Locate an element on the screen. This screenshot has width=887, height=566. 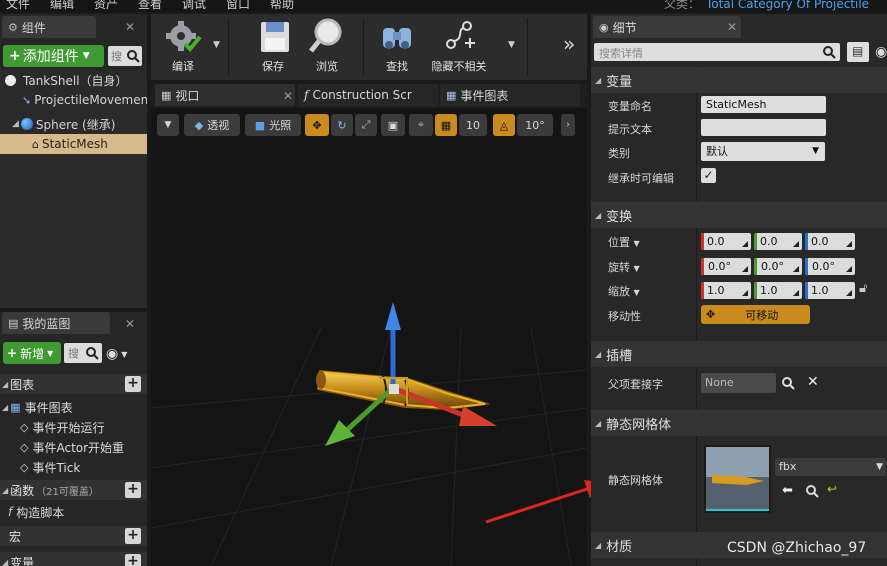
find-button: 查找 is located at coordinates (397, 47).